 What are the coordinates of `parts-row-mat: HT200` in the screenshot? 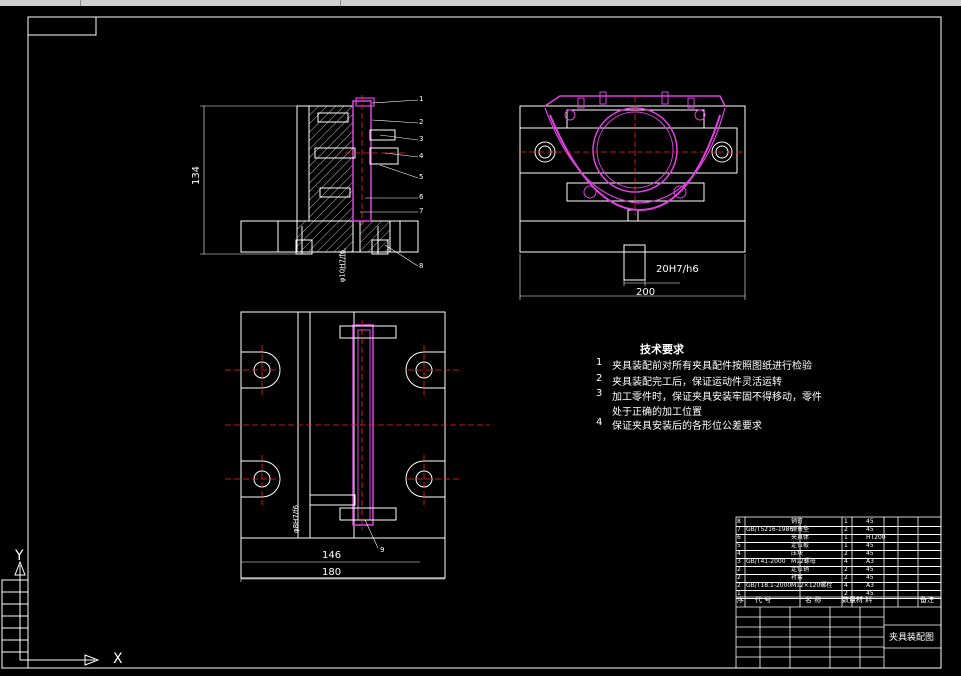 It's located at (876, 537).